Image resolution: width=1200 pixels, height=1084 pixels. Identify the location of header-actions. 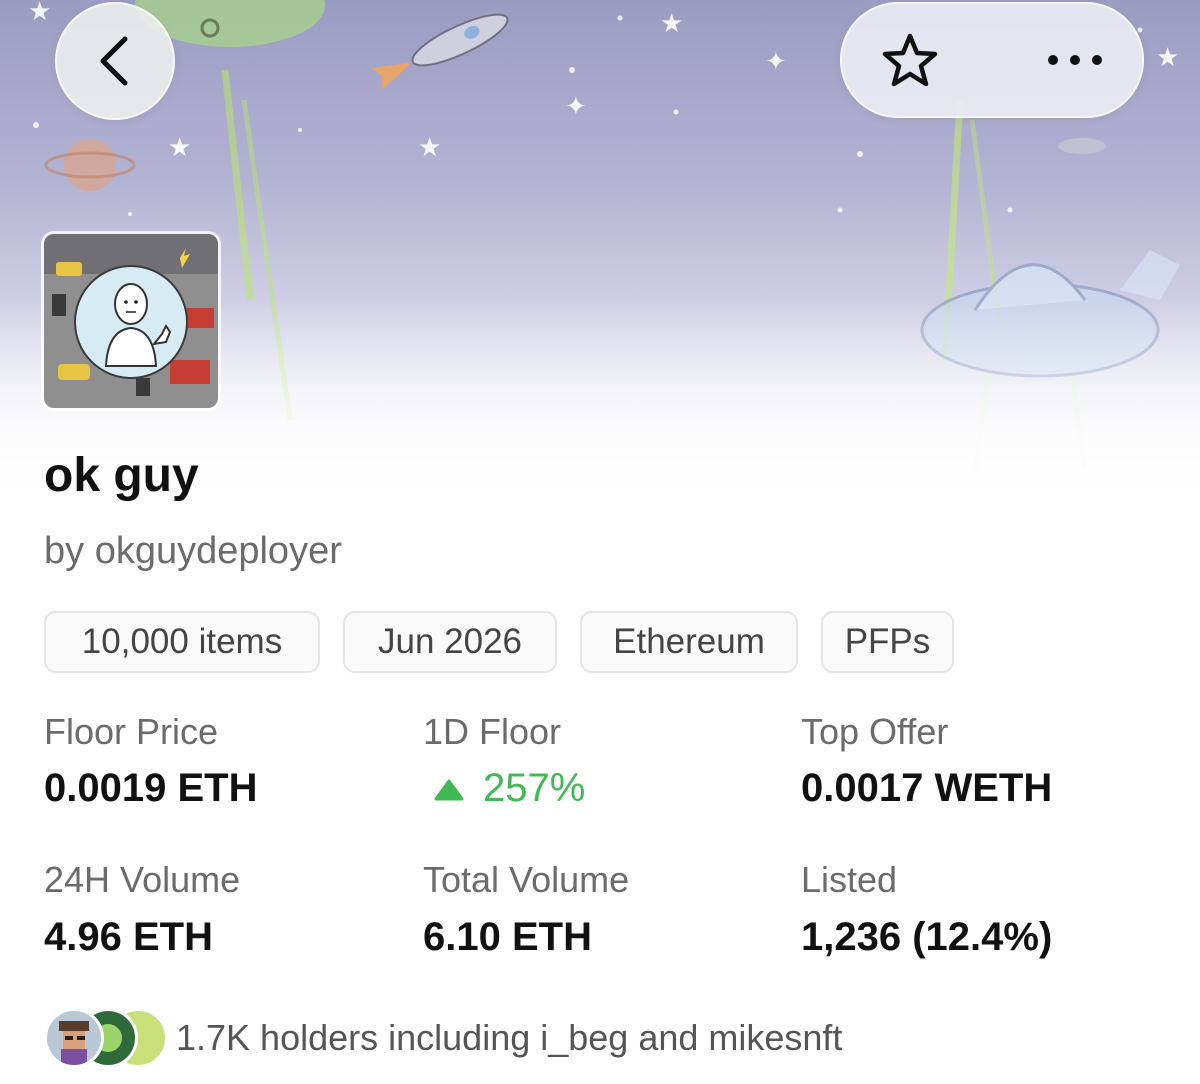
(992, 60).